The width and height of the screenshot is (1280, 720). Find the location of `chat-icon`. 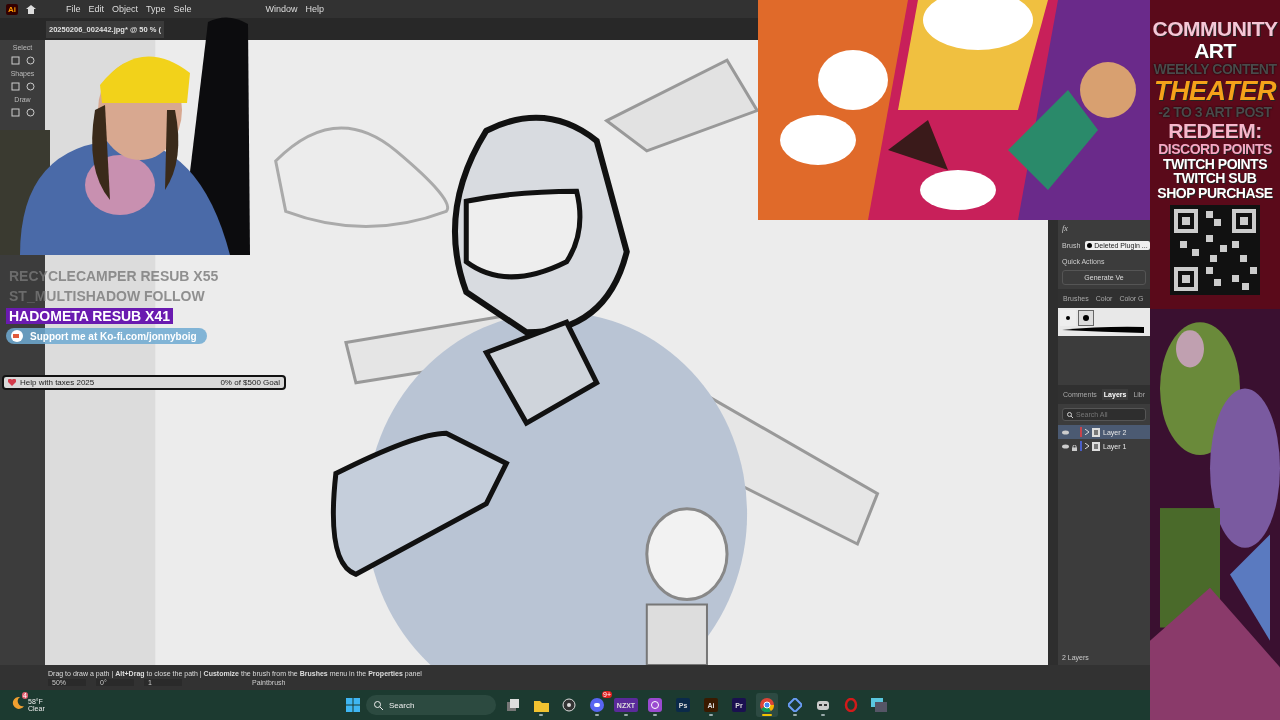

chat-icon is located at coordinates (597, 705).